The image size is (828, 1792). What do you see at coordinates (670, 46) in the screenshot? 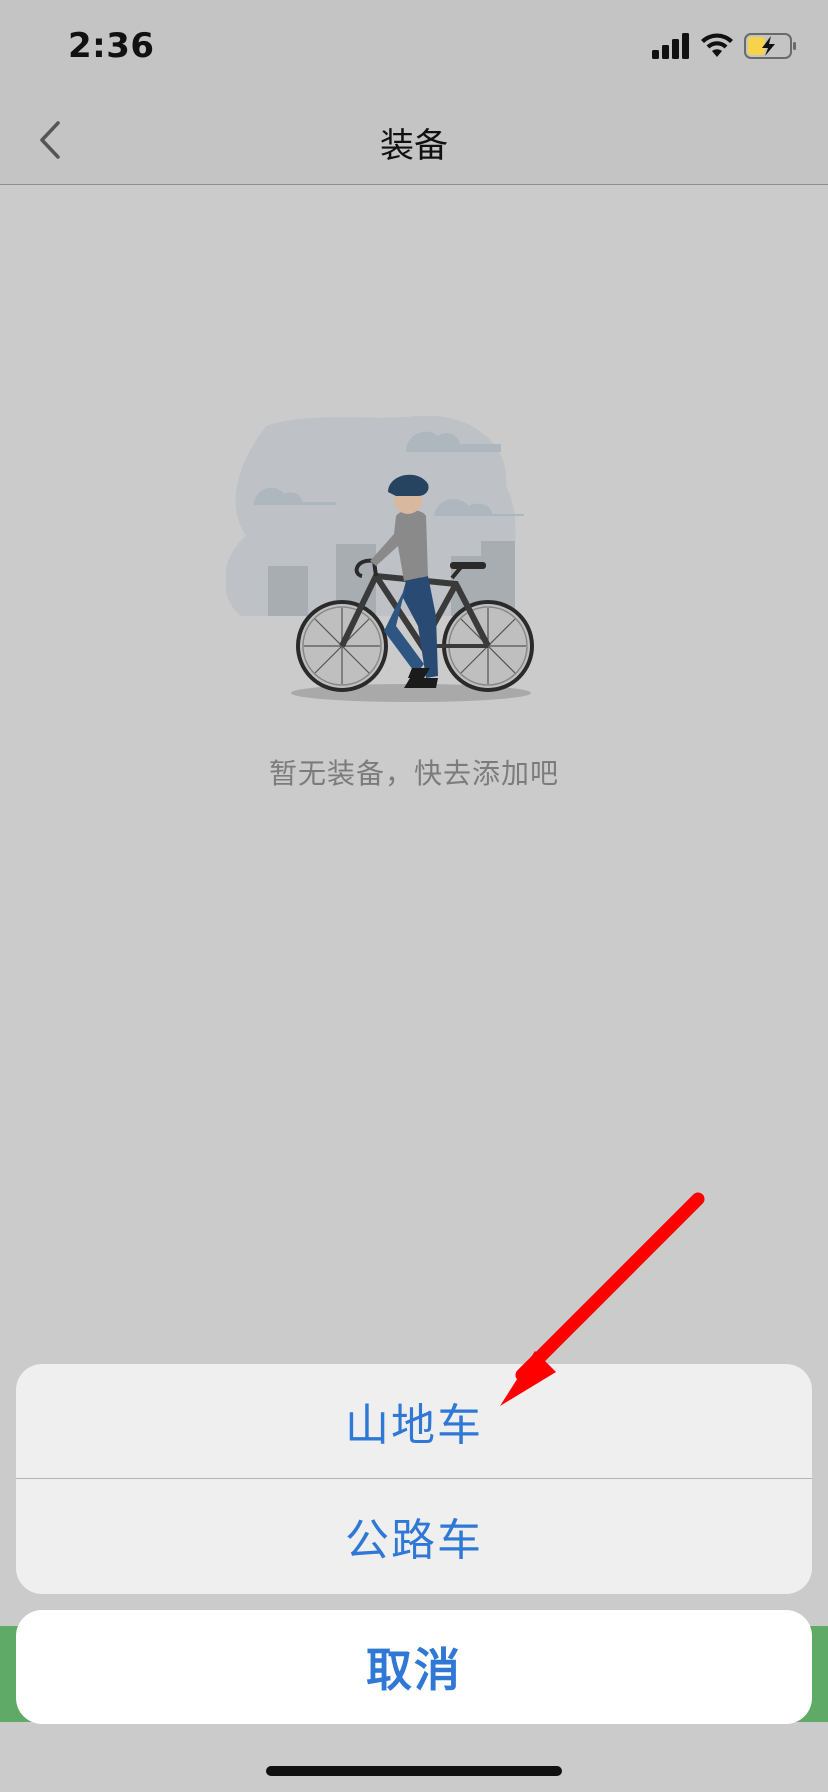
I see `cellular-signal-icon` at bounding box center [670, 46].